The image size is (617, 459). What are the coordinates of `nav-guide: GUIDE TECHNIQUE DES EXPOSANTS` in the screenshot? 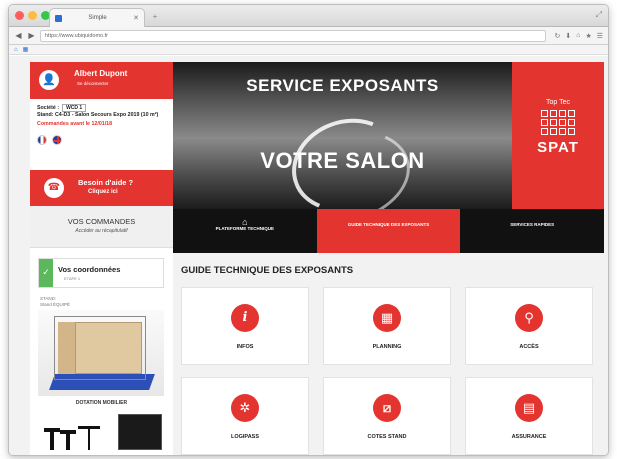 It's located at (388, 231).